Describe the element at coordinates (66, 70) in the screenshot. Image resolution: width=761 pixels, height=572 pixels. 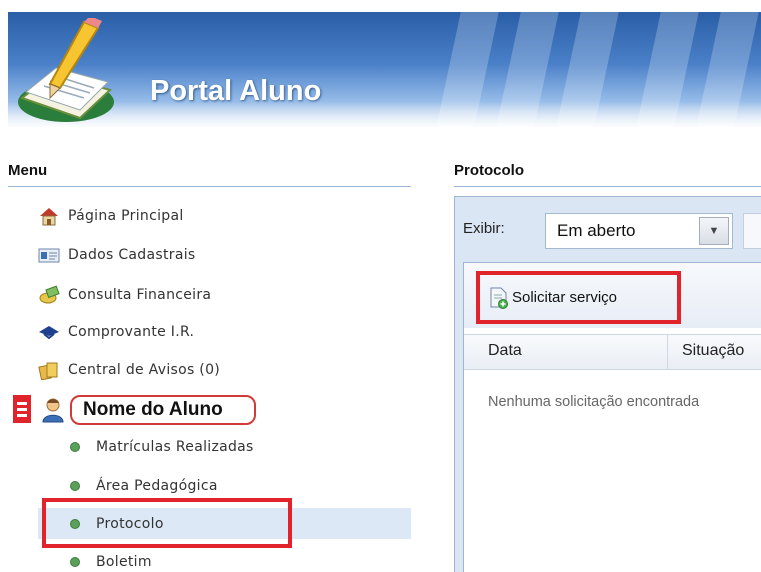
I see `book-logo-icon` at that location.